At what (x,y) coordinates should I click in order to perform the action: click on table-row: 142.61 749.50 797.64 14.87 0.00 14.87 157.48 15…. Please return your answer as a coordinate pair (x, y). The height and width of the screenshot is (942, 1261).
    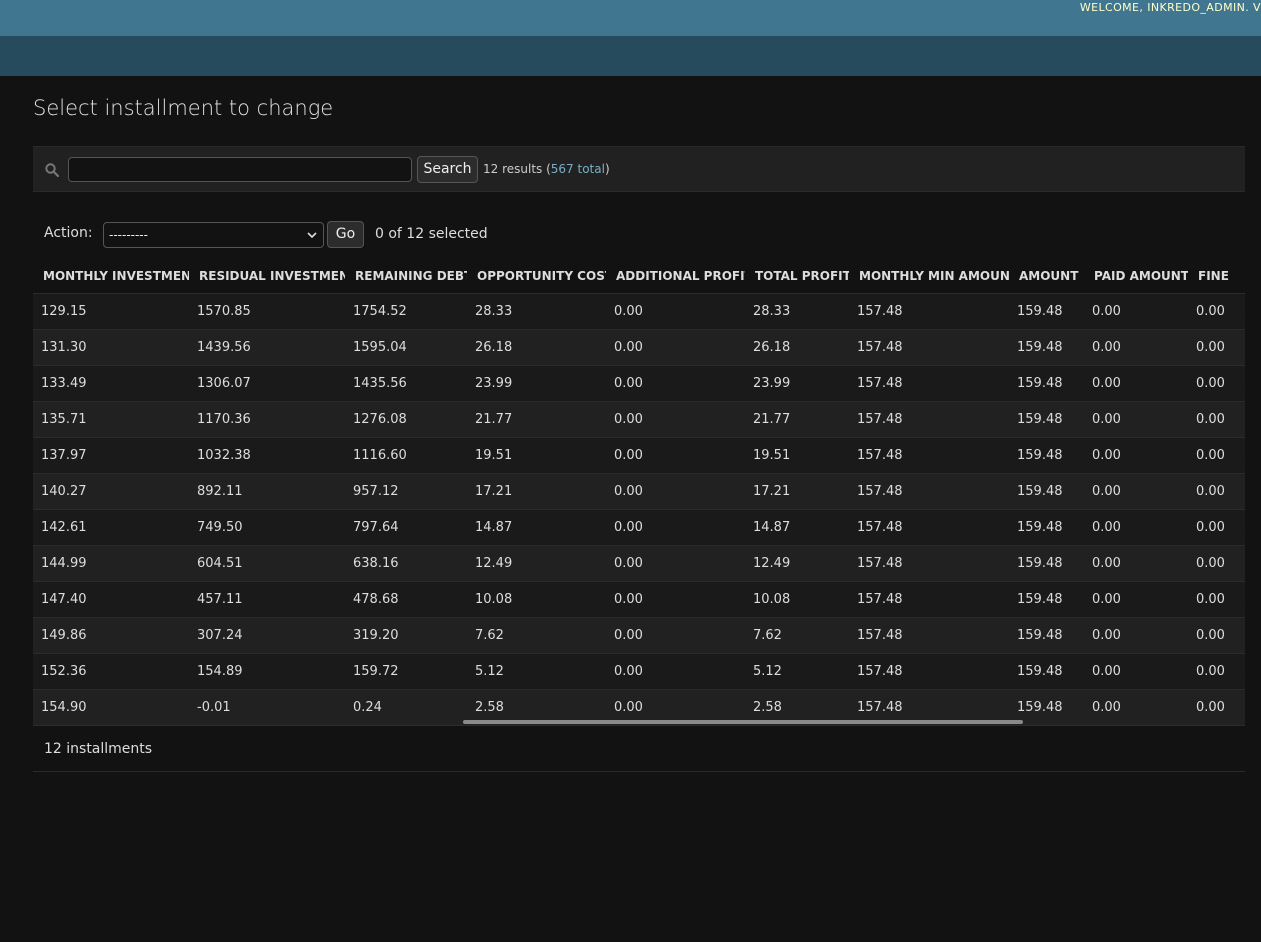
    Looking at the image, I should click on (639, 527).